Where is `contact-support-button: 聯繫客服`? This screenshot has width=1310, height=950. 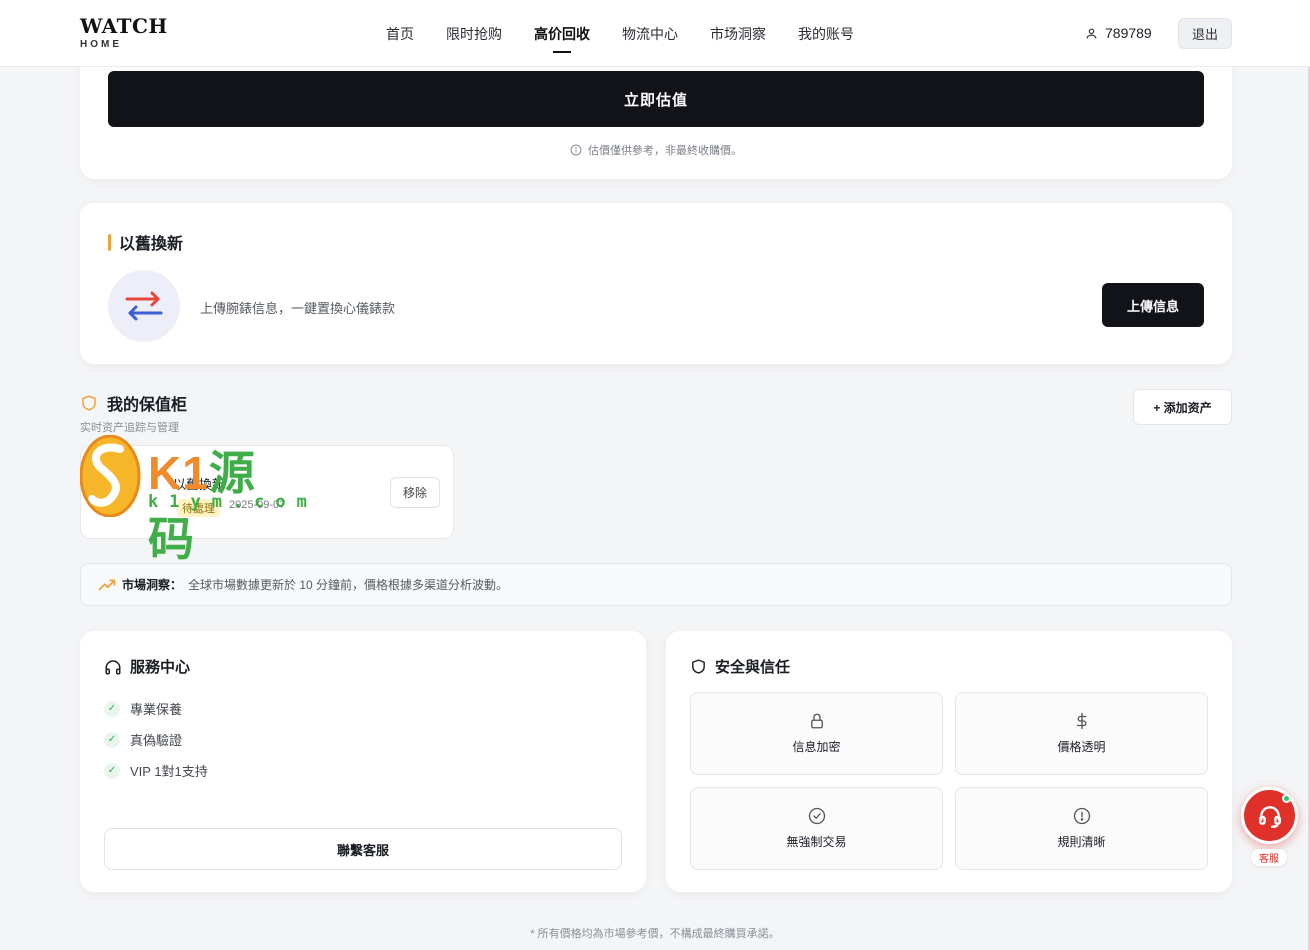
contact-support-button: 聯繫客服 is located at coordinates (363, 849).